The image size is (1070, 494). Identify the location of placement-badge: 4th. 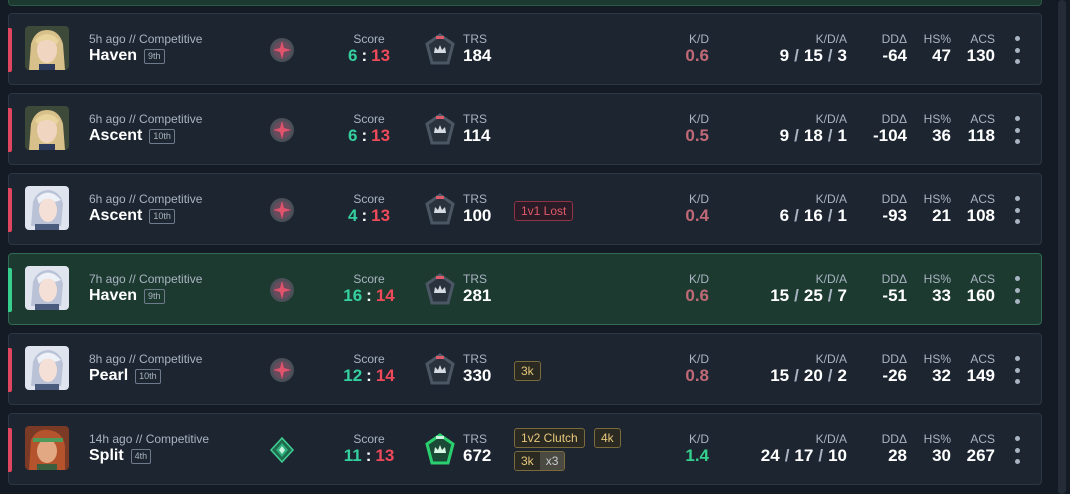
(141, 456).